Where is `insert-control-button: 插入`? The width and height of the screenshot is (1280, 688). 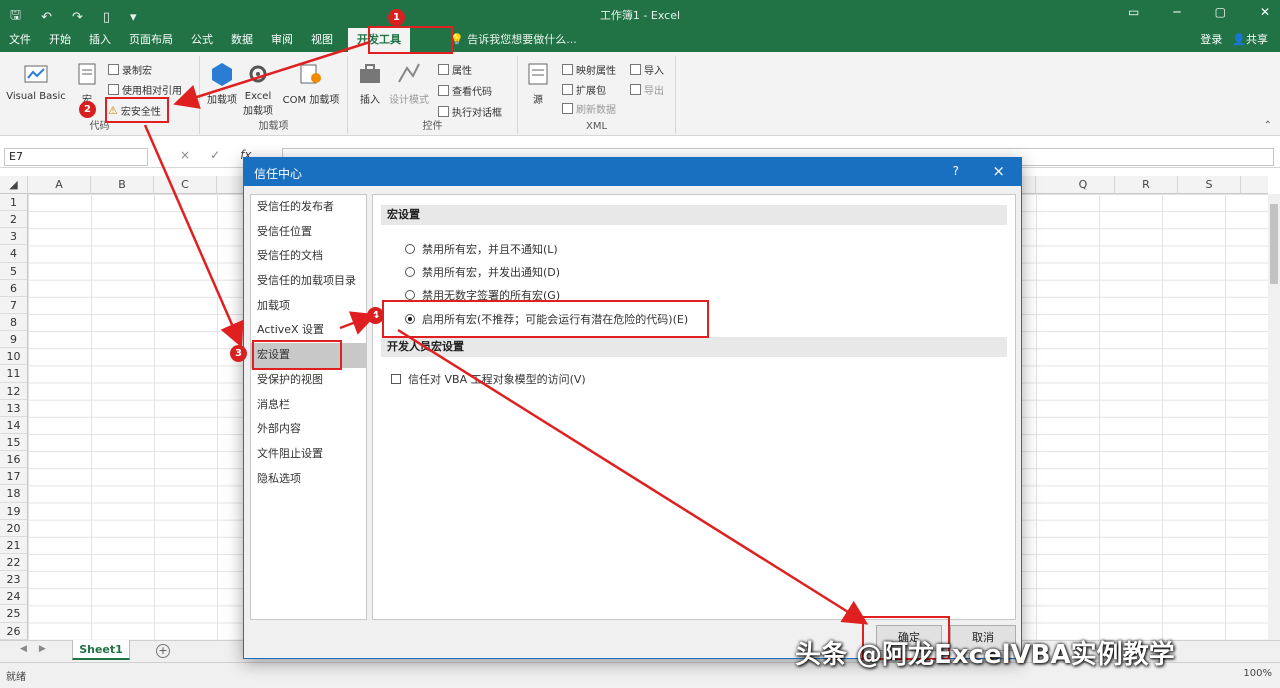
insert-control-button: 插入 is located at coordinates (370, 83).